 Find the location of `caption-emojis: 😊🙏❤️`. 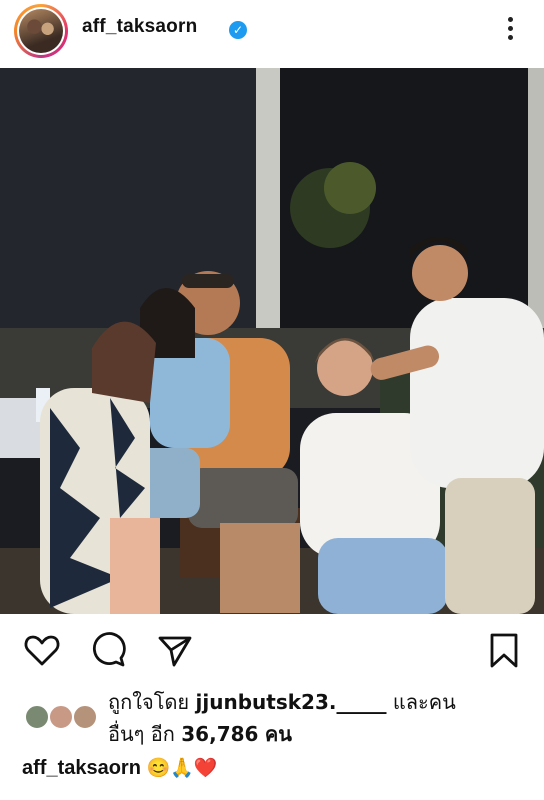

caption-emojis: 😊🙏❤️ is located at coordinates (182, 768).